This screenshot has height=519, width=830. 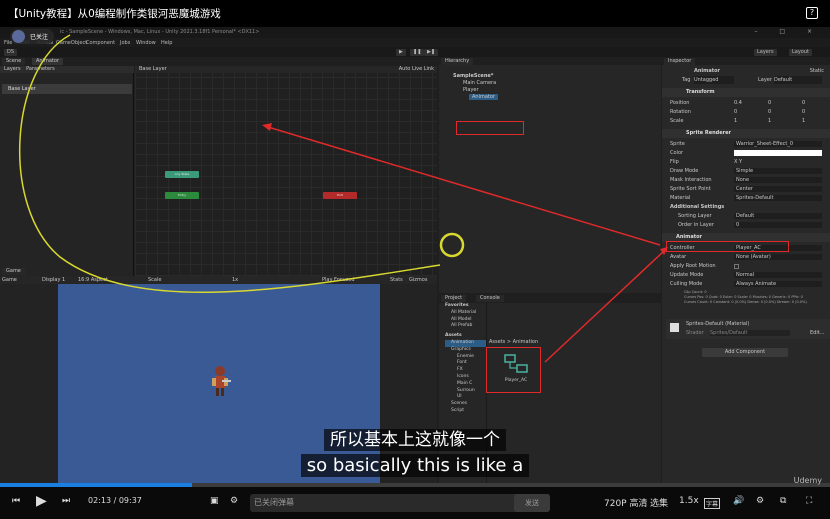 What do you see at coordinates (464, 186) in the screenshot?
I see `annotation-arrow-to-graph` at bounding box center [464, 186].